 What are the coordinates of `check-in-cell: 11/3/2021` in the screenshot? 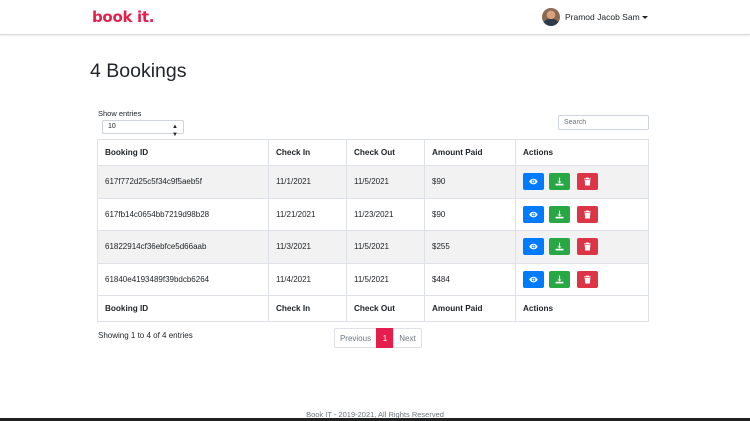 It's located at (307, 247).